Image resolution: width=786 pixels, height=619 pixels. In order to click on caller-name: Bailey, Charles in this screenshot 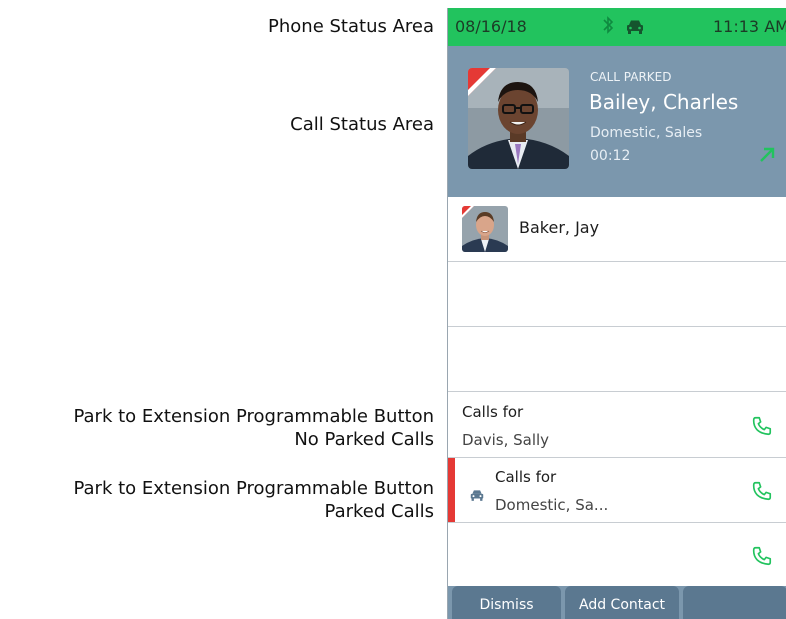, I will do `click(664, 102)`.